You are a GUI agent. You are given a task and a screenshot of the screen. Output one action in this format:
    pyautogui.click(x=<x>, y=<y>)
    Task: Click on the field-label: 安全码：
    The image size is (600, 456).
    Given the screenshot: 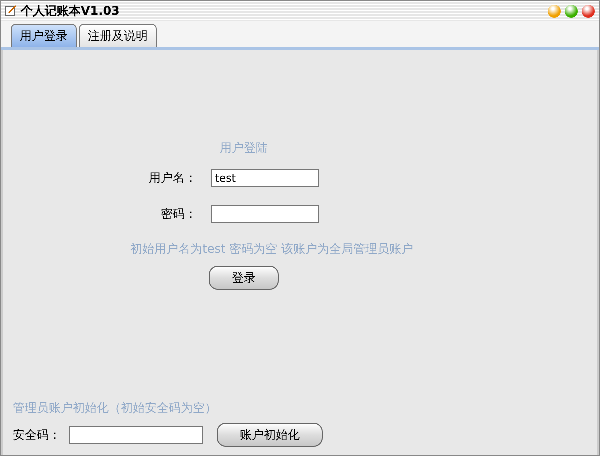 What is the action you would take?
    pyautogui.click(x=37, y=435)
    